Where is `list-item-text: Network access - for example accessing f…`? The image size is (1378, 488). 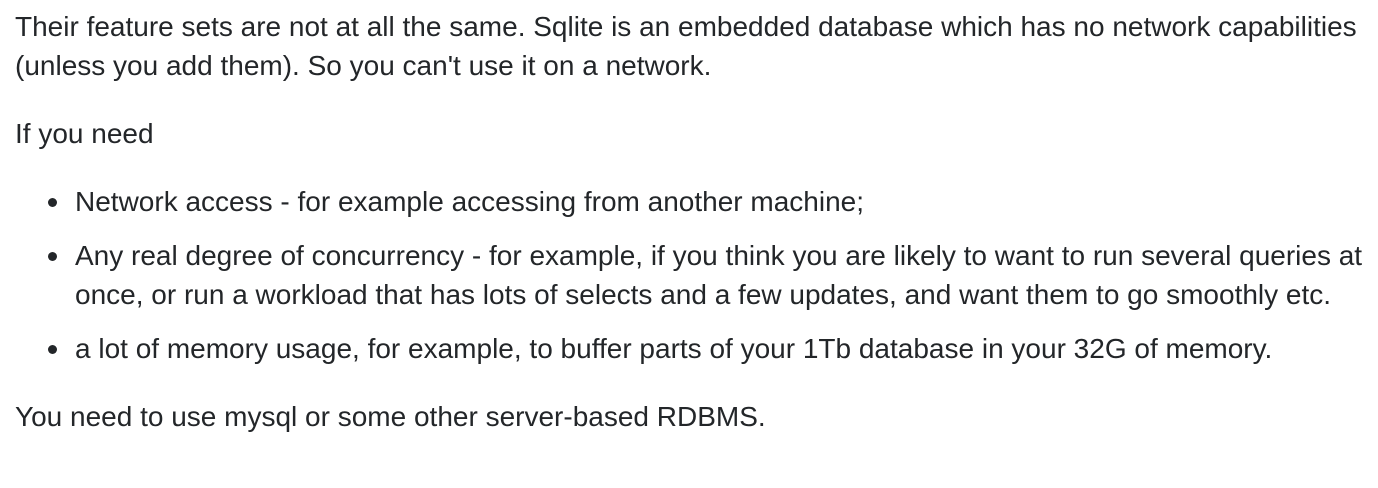 list-item-text: Network access - for example accessing f… is located at coordinates (469, 201).